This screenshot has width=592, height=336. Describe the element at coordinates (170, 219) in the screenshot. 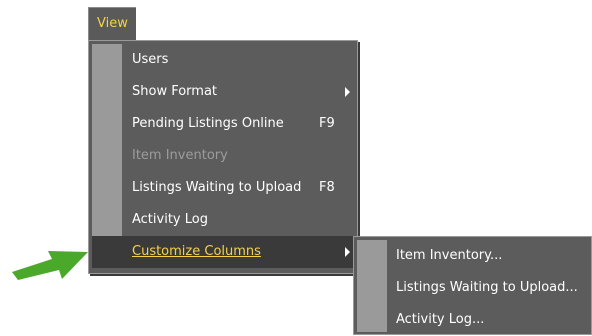

I see `menu-item-label: Activity Log` at that location.